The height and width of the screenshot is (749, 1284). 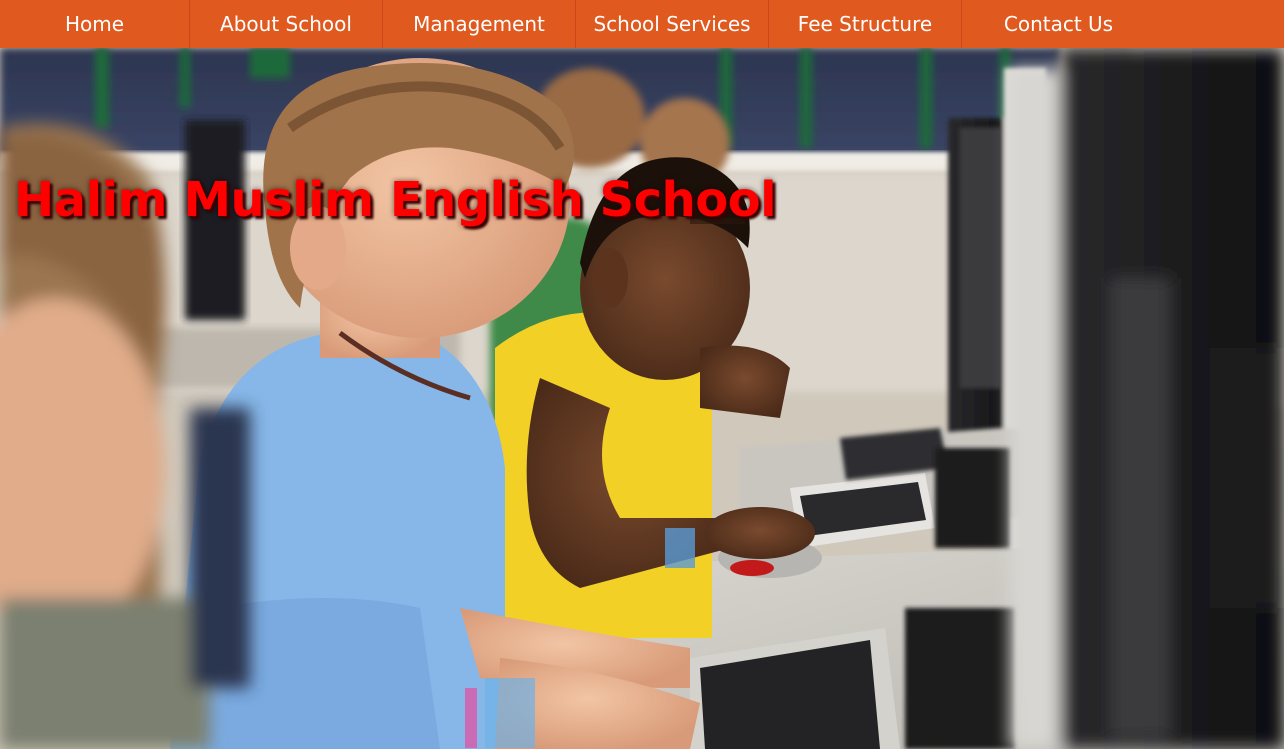 I want to click on nav-item-home: Home, so click(x=95, y=24).